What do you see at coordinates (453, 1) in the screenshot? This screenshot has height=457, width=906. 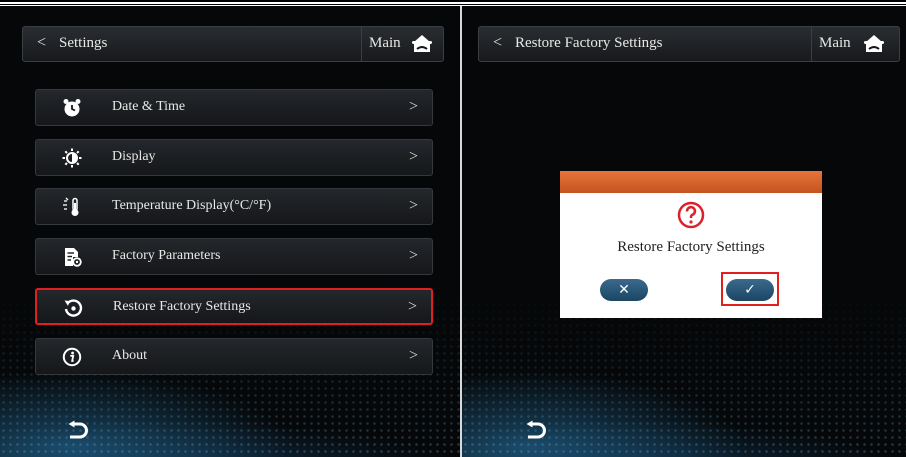 I see `top-rule` at bounding box center [453, 1].